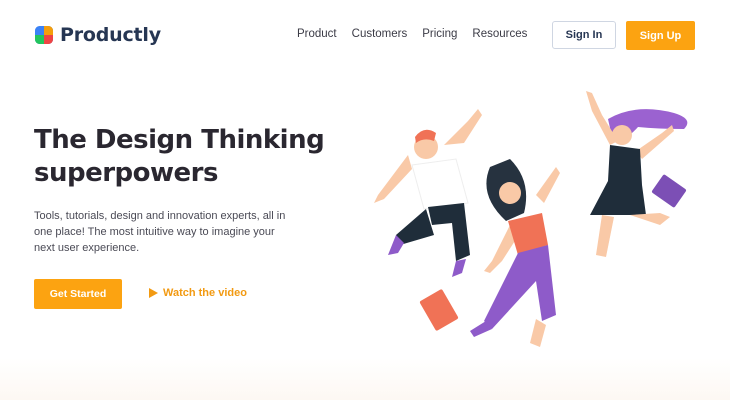 This screenshot has width=730, height=400. I want to click on brand-name: Productly, so click(110, 35).